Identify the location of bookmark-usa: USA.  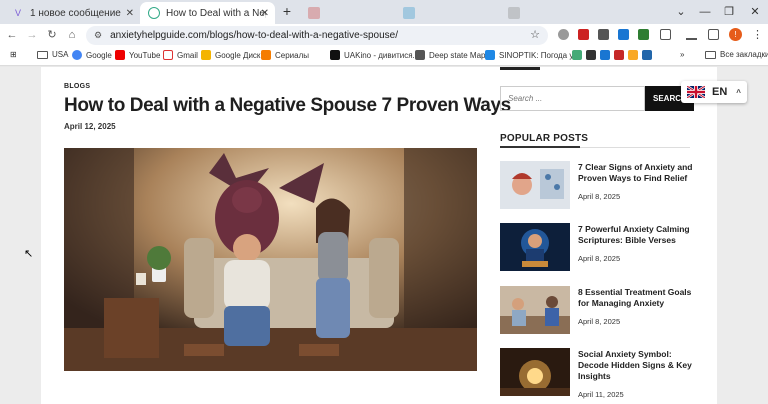
(52, 54).